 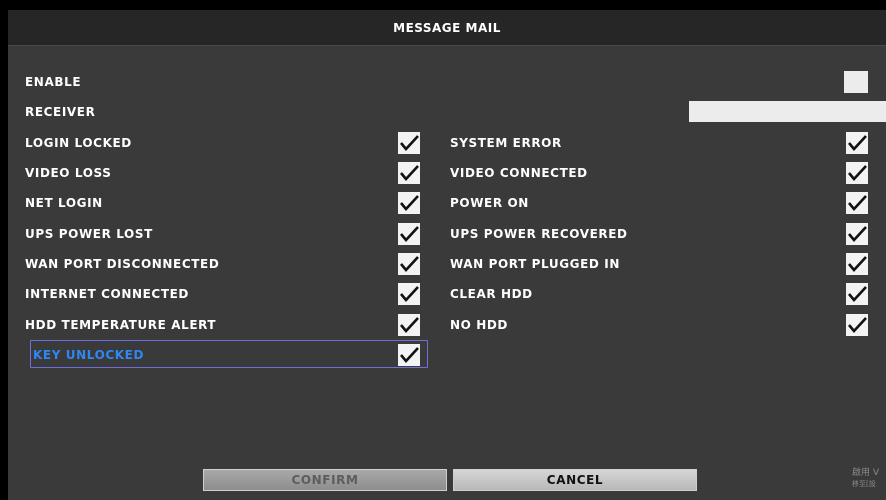 I want to click on dialog-titlebar: MESSAGE MAIL, so click(x=447, y=28).